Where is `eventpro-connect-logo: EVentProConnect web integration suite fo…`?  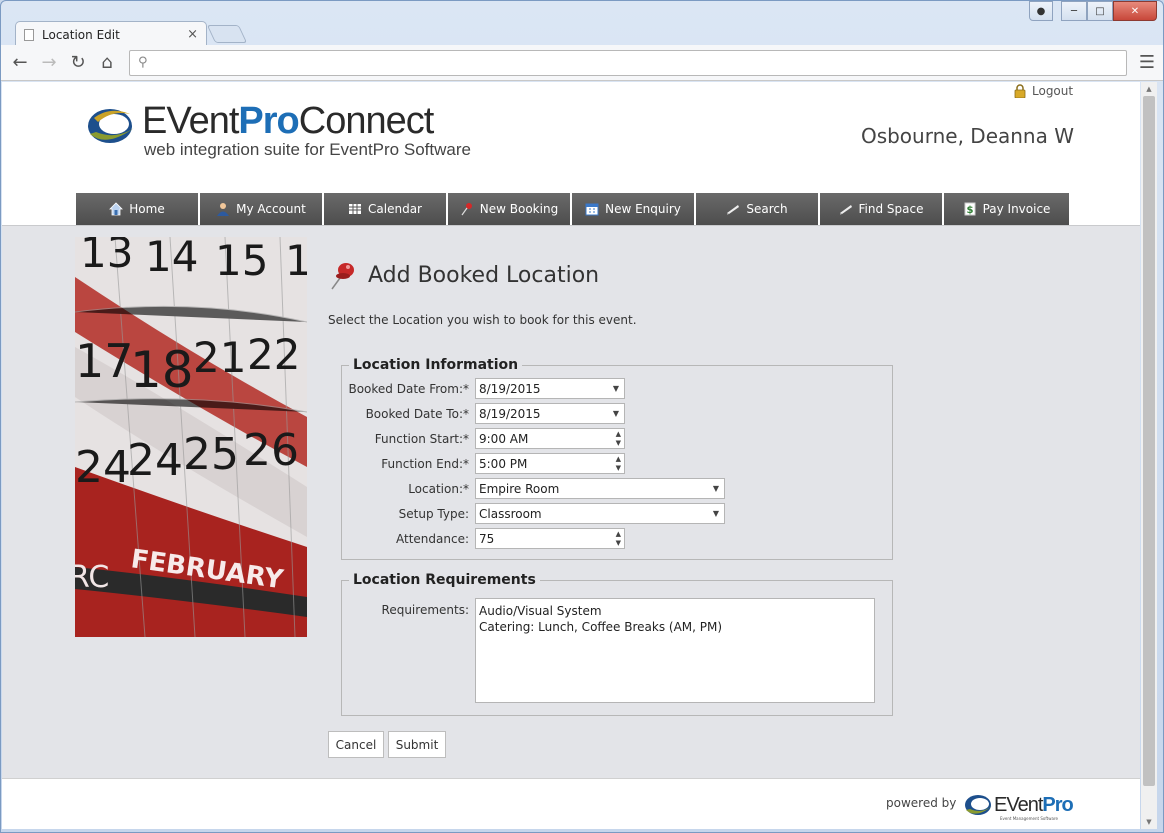
eventpro-connect-logo: EVentProConnect web integration suite fo… is located at coordinates (281, 130).